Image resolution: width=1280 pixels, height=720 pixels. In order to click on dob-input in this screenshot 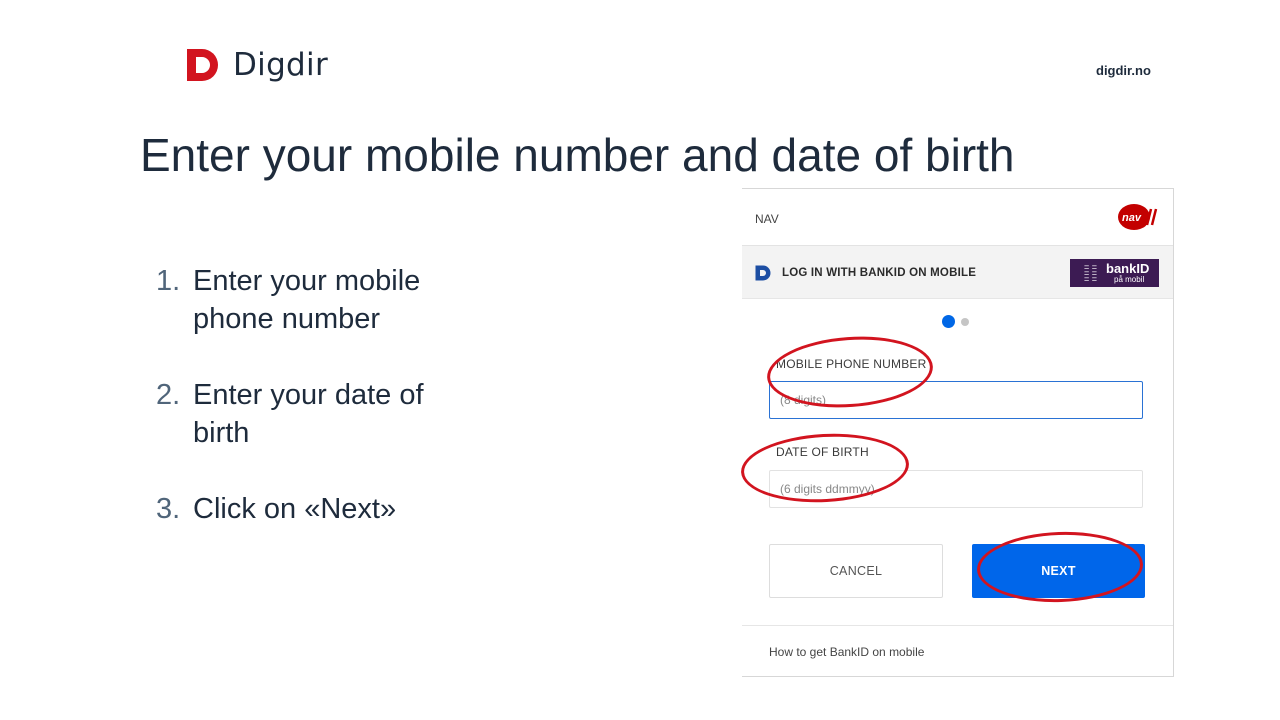, I will do `click(956, 489)`.